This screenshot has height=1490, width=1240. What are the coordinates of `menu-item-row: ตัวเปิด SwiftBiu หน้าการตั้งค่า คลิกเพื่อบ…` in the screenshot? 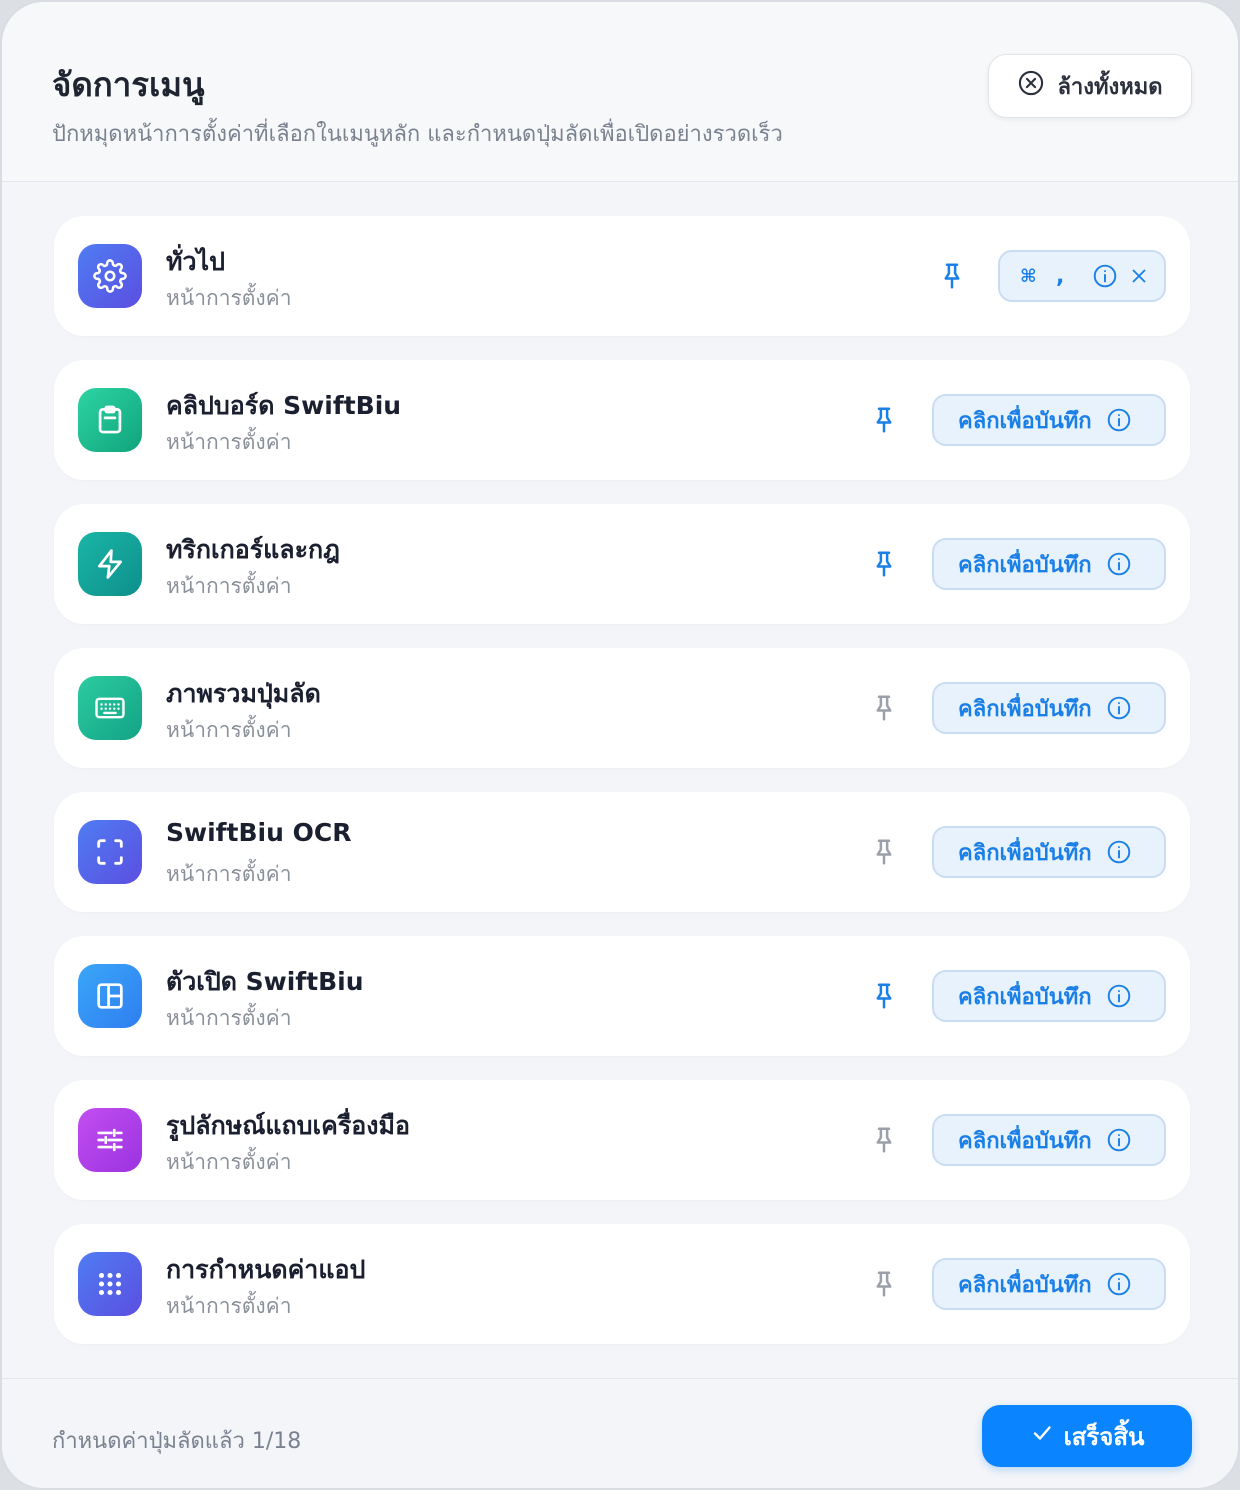 It's located at (622, 996).